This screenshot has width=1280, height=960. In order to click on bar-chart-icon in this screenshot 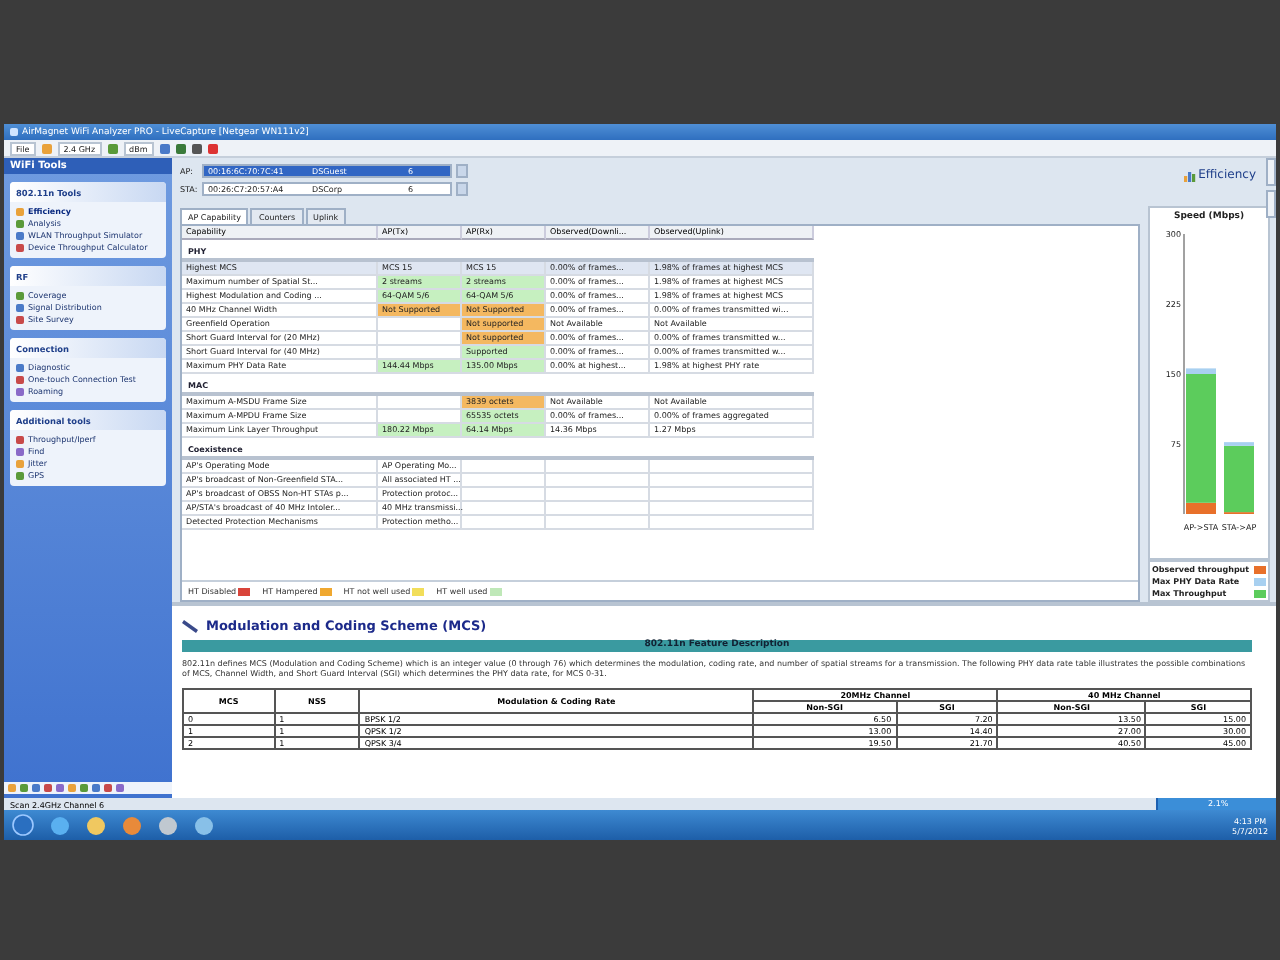, I will do `click(1190, 175)`.